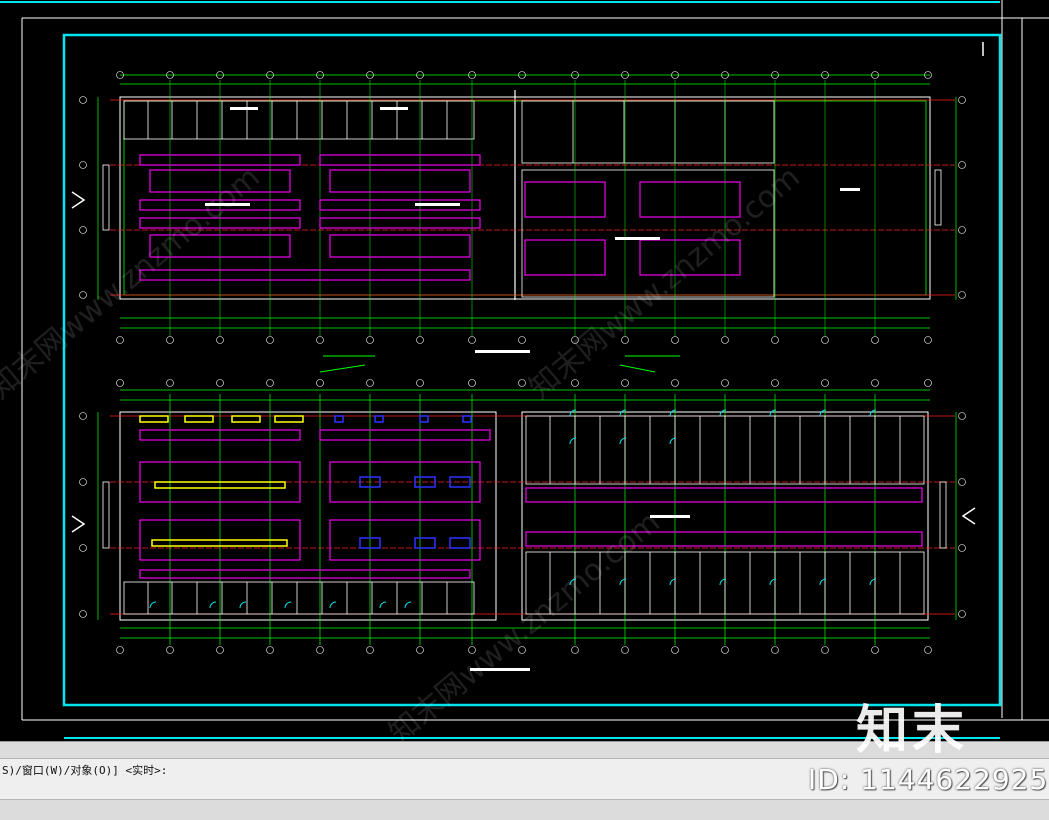  Describe the element at coordinates (912, 731) in the screenshot. I see `watermark-logo: 知末` at that location.